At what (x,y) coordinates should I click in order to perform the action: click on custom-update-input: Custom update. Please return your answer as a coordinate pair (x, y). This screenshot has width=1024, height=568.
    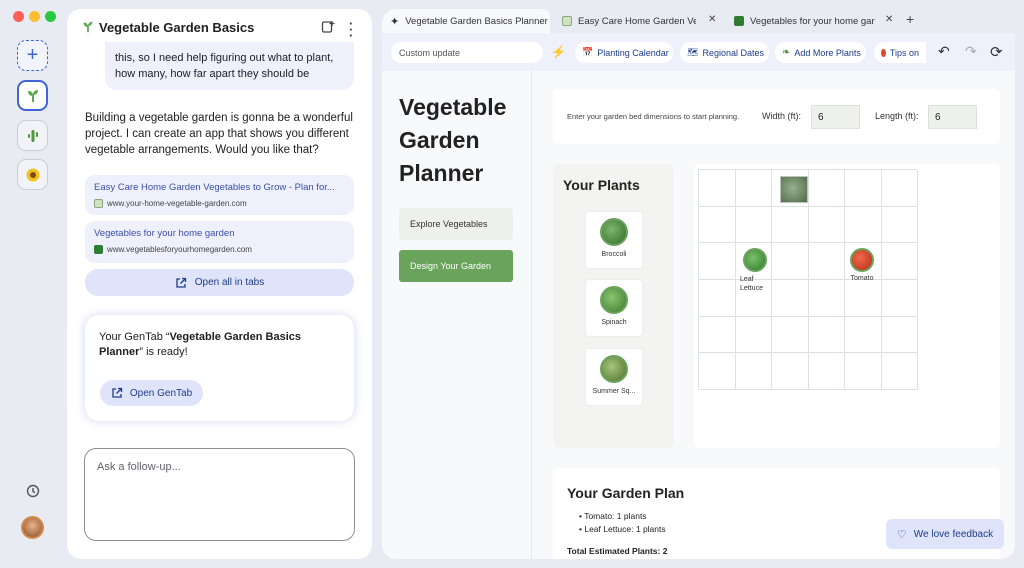
    Looking at the image, I should click on (467, 52).